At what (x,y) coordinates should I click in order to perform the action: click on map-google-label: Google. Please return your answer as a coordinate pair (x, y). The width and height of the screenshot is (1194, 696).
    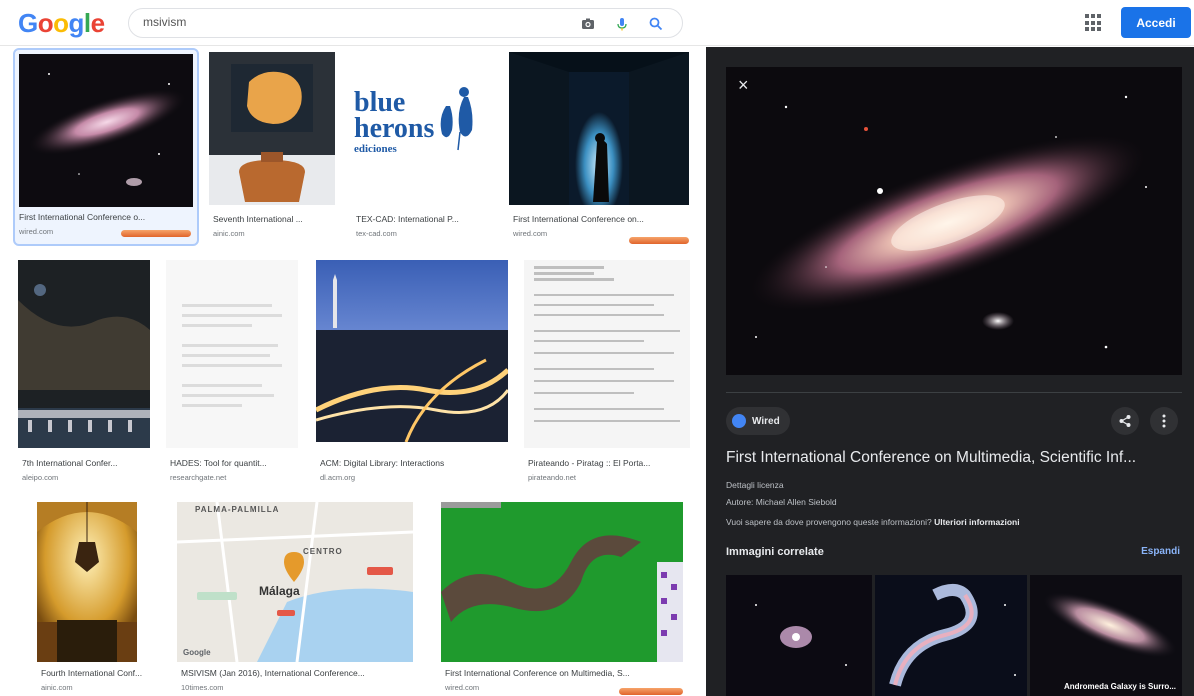
    Looking at the image, I should click on (197, 652).